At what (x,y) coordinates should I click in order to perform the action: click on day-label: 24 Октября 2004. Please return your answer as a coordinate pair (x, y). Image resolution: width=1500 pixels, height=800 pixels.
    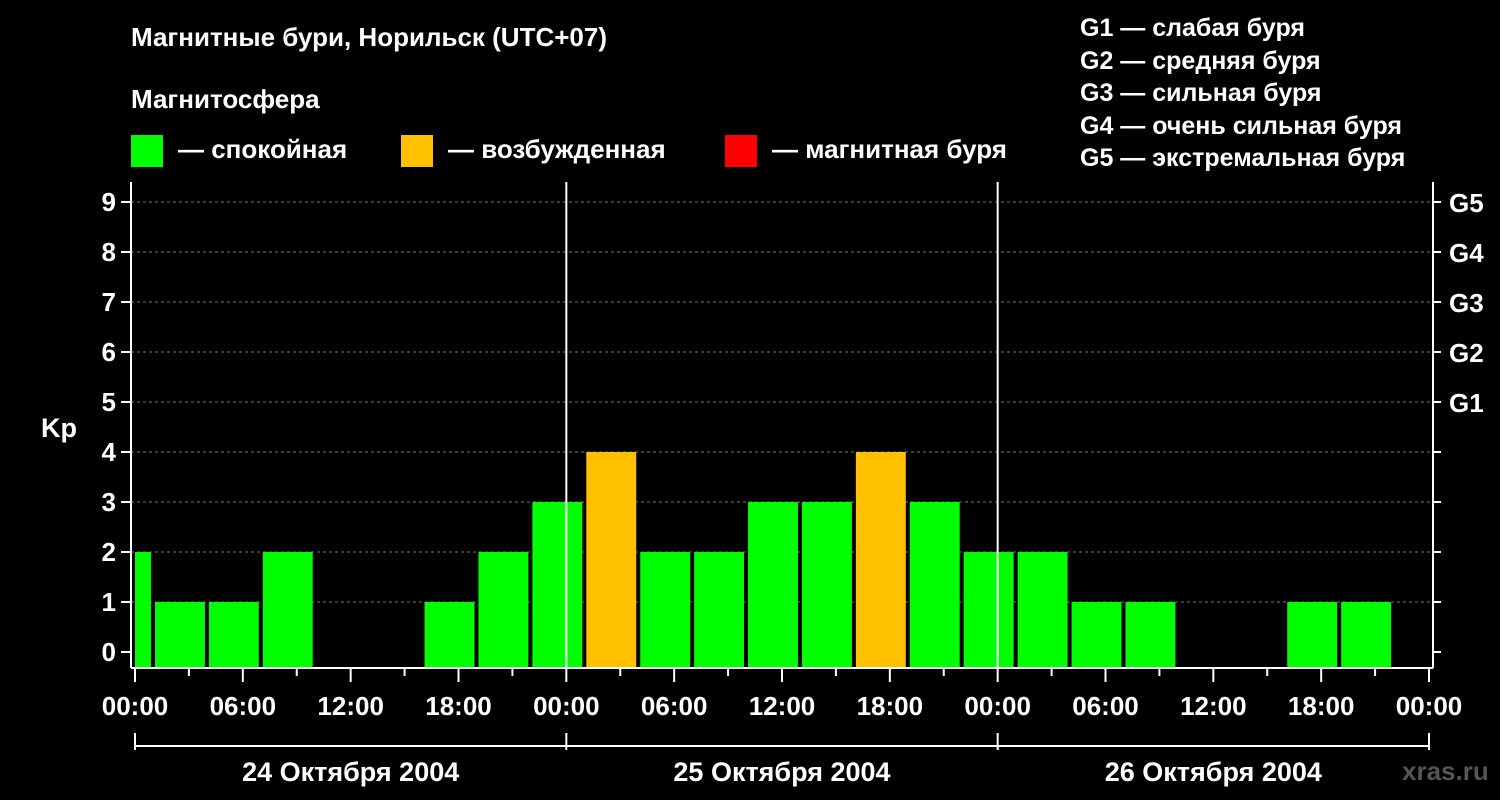
    Looking at the image, I should click on (350, 772).